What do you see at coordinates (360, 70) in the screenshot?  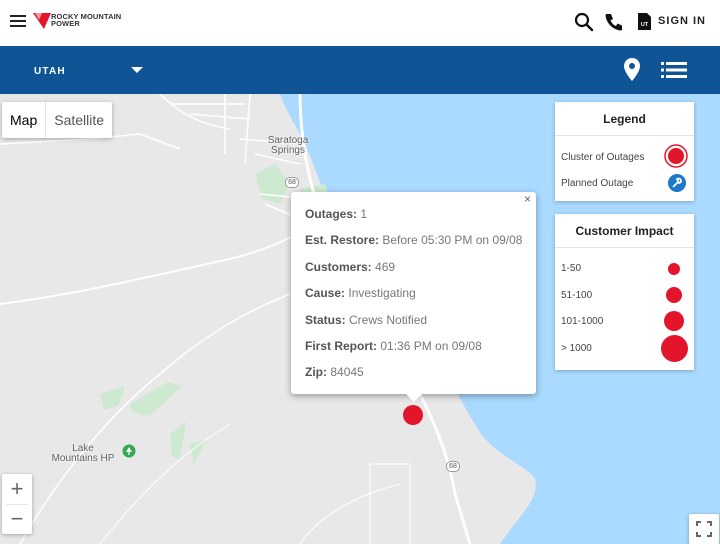 I see `state-bar: UTAH` at bounding box center [360, 70].